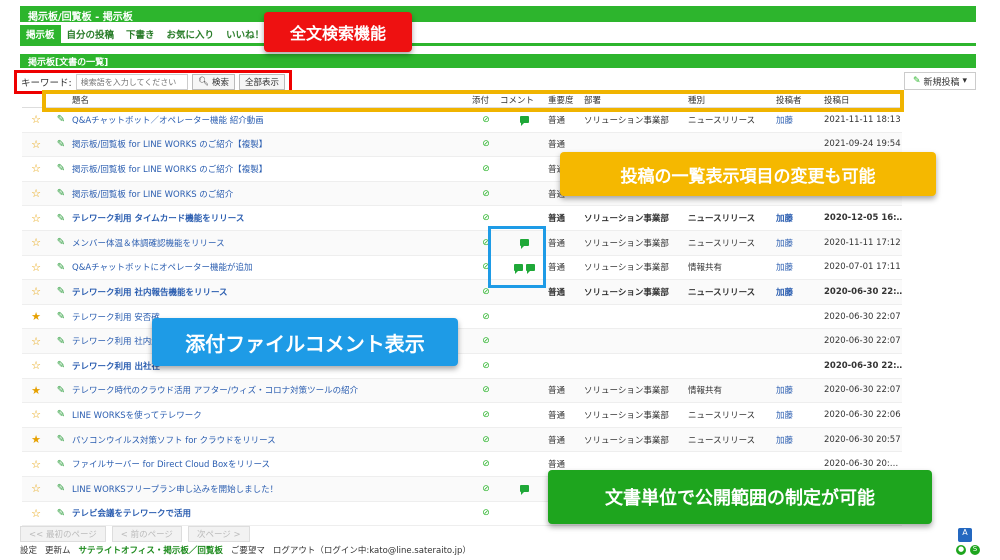 This screenshot has height=560, width=1000. Describe the element at coordinates (975, 550) in the screenshot. I see `status-icon: S` at that location.